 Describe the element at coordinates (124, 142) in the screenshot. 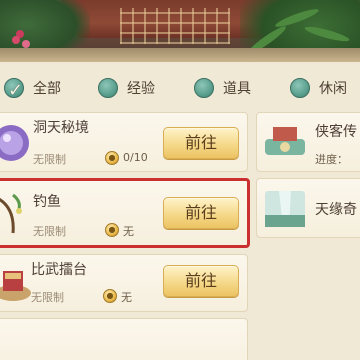

I see `activity-card-secret-realm: 洞天秘境 无限制 ● 0/10 前往` at that location.